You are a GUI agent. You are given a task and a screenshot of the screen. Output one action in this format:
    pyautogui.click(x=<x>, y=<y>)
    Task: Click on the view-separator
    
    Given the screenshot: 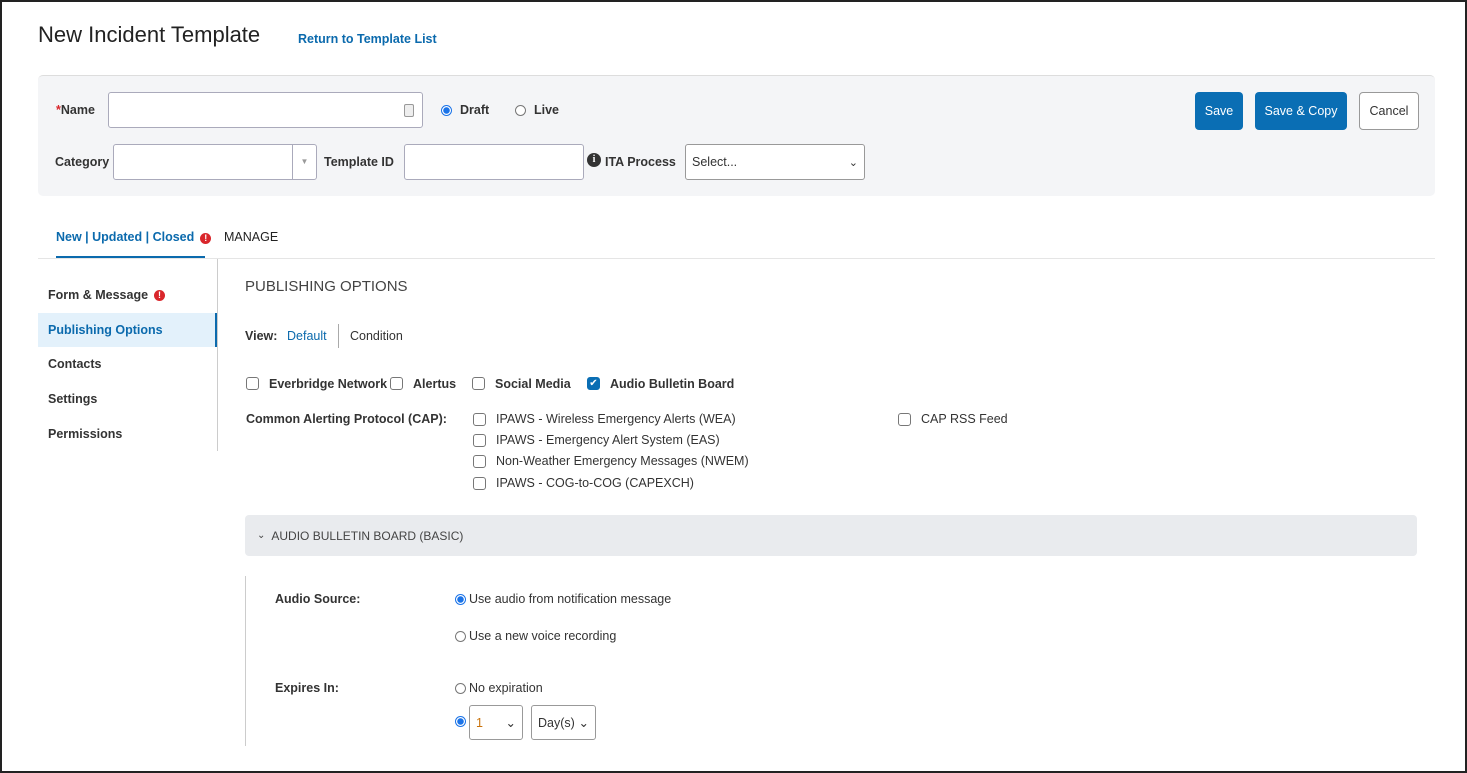 What is the action you would take?
    pyautogui.click(x=338, y=336)
    